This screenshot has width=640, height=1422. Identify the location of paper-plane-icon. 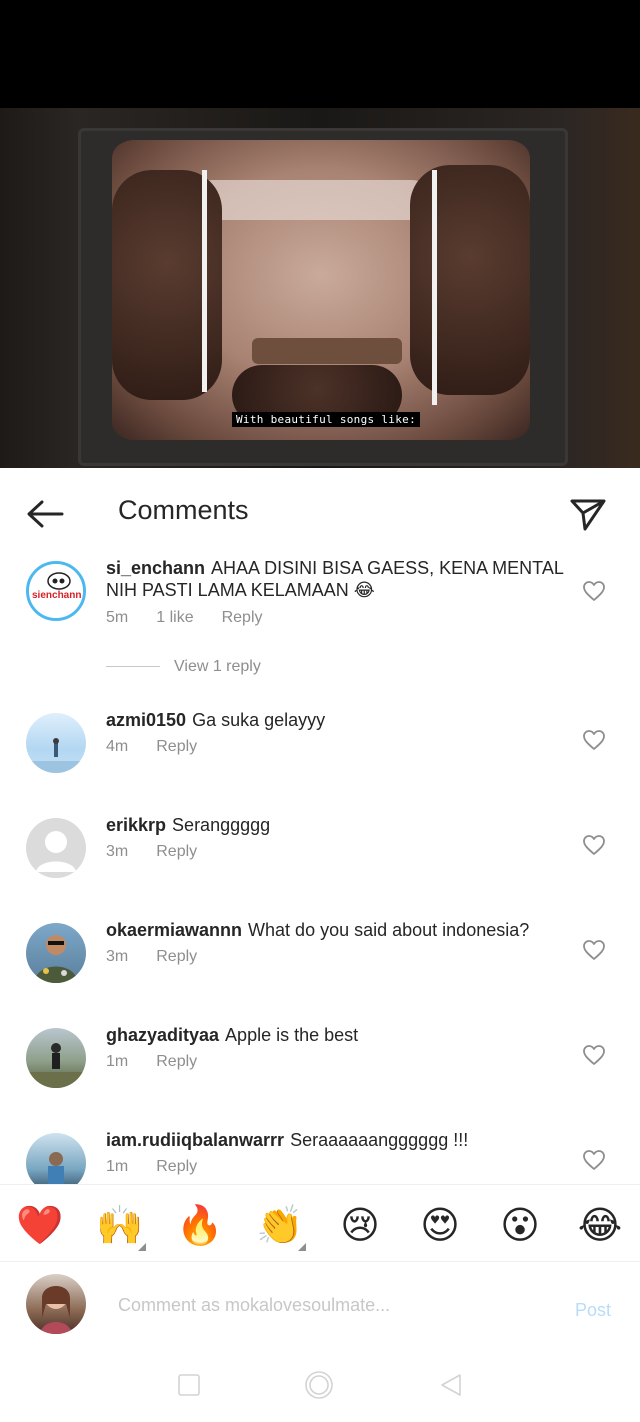
(588, 515).